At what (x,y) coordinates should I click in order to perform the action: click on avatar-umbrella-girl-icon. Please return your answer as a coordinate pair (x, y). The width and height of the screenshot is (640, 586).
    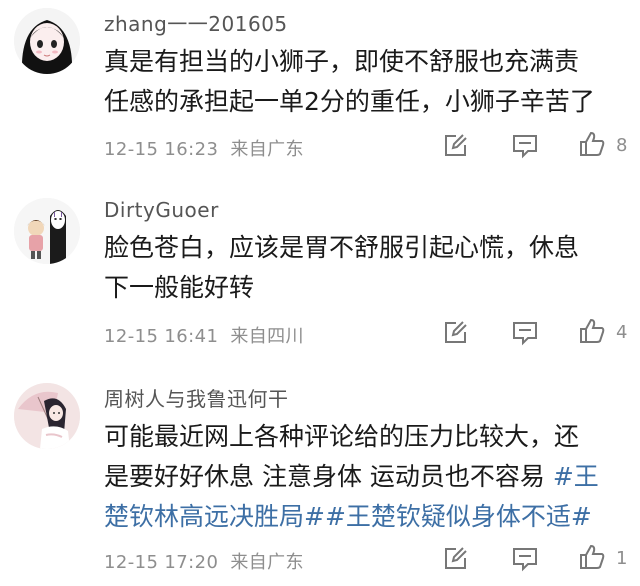
    Looking at the image, I should click on (47, 416).